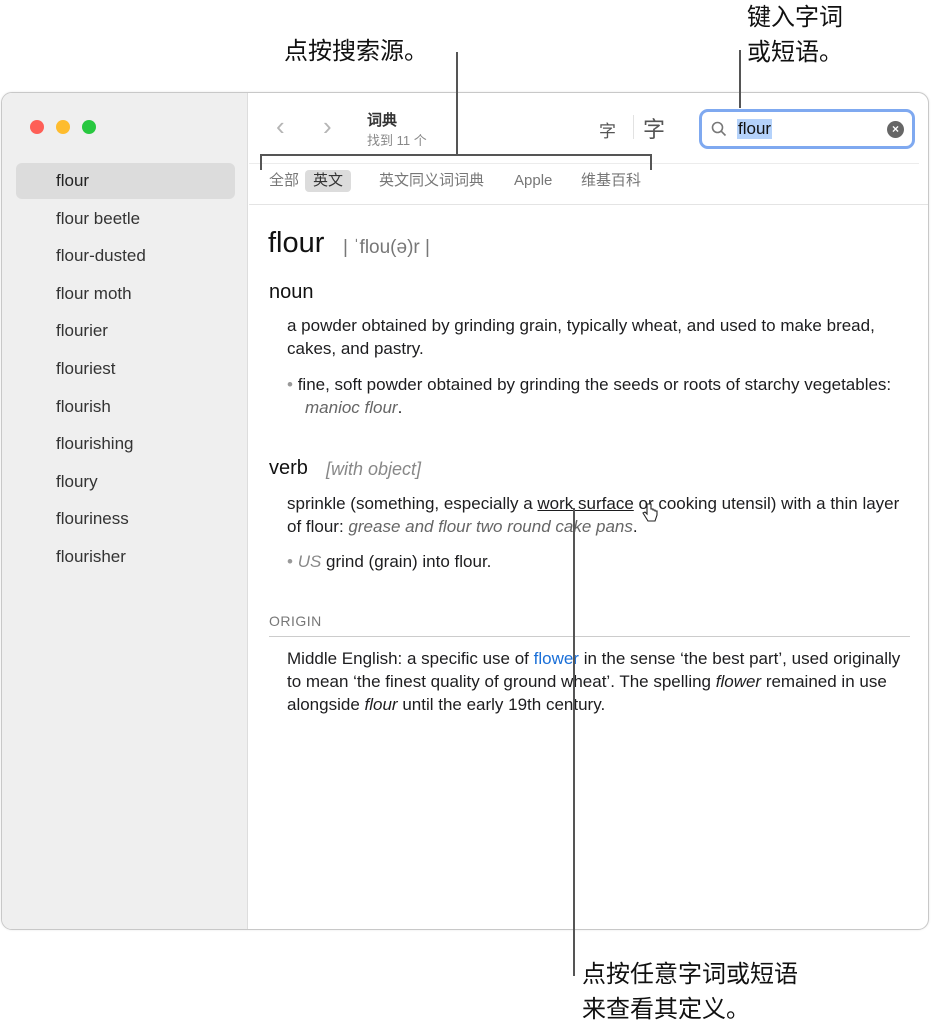 The image size is (931, 1032). I want to click on word-link: work surface, so click(585, 503).